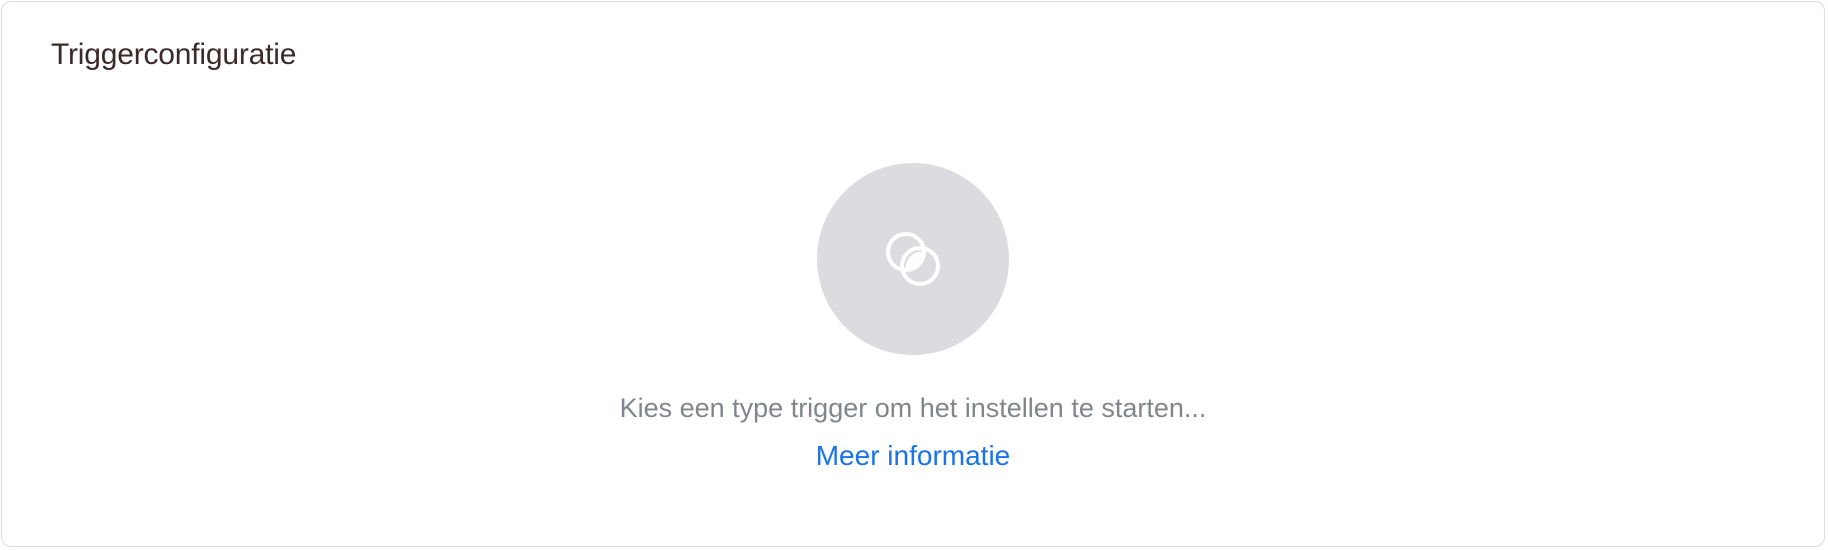  I want to click on learn-more-link: Meer informatie, so click(913, 456).